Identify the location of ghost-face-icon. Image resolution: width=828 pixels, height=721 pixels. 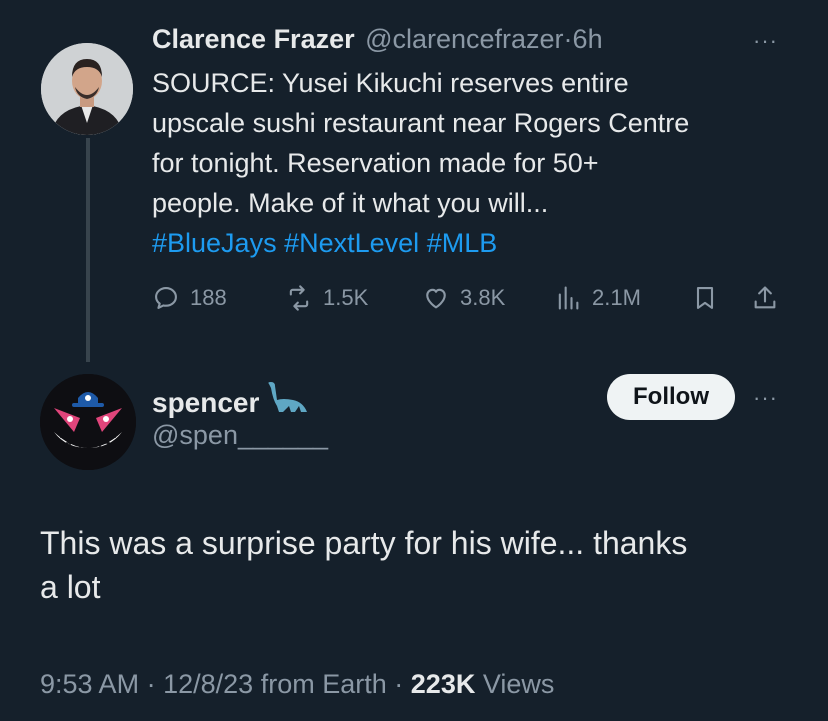
(88, 422).